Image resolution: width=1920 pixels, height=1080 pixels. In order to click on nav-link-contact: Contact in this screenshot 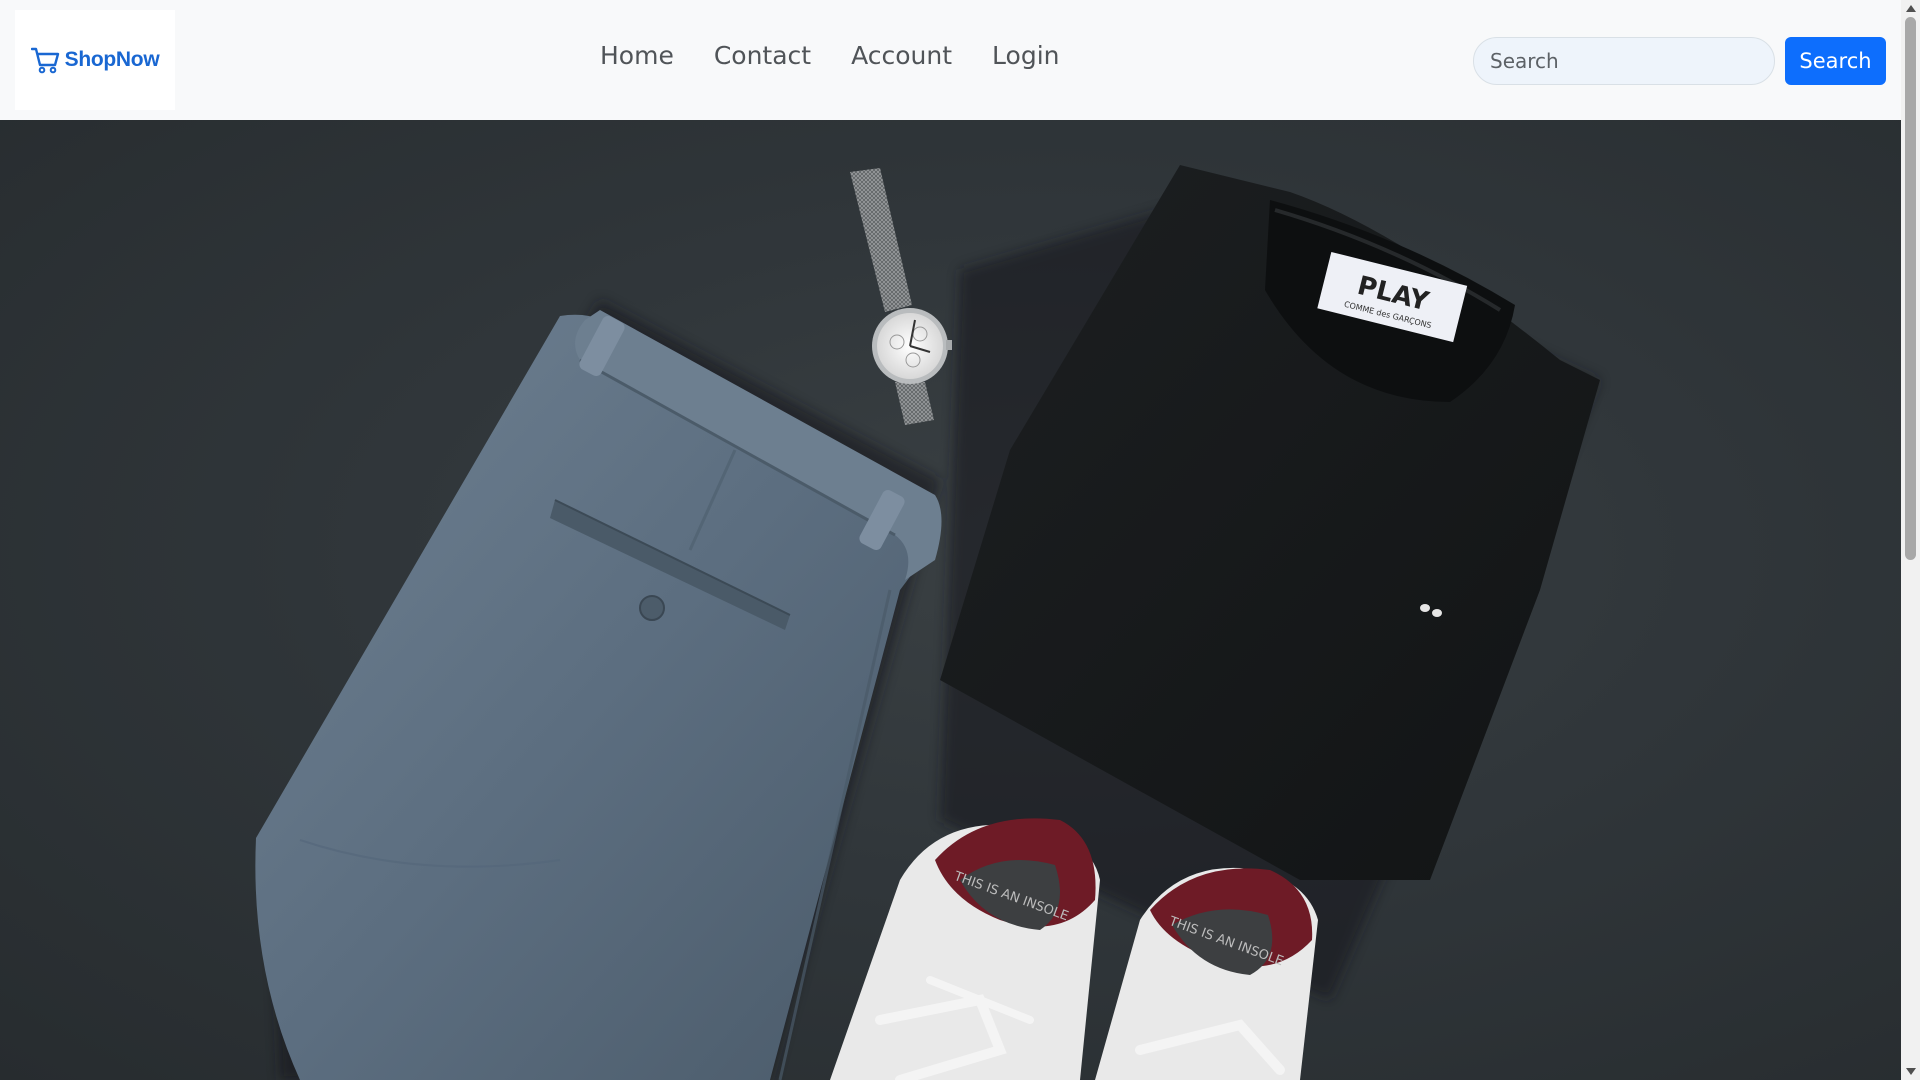, I will do `click(762, 56)`.